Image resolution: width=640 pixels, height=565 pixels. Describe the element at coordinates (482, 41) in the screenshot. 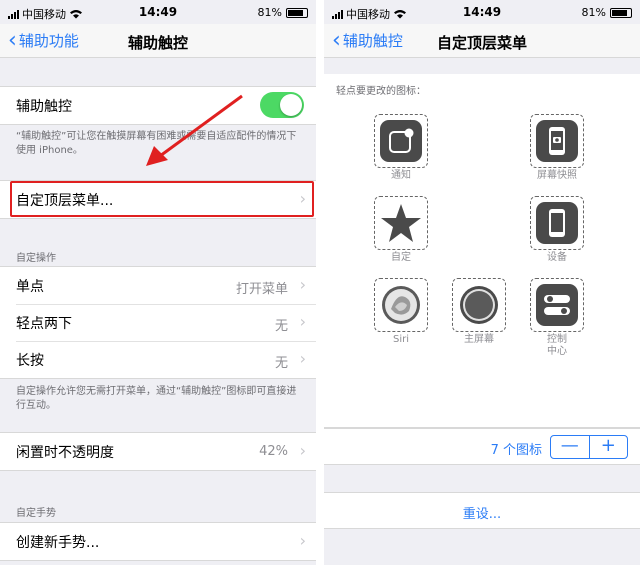

I see `nav-bar: ‹ 辅助触控 自定顶层菜单` at that location.